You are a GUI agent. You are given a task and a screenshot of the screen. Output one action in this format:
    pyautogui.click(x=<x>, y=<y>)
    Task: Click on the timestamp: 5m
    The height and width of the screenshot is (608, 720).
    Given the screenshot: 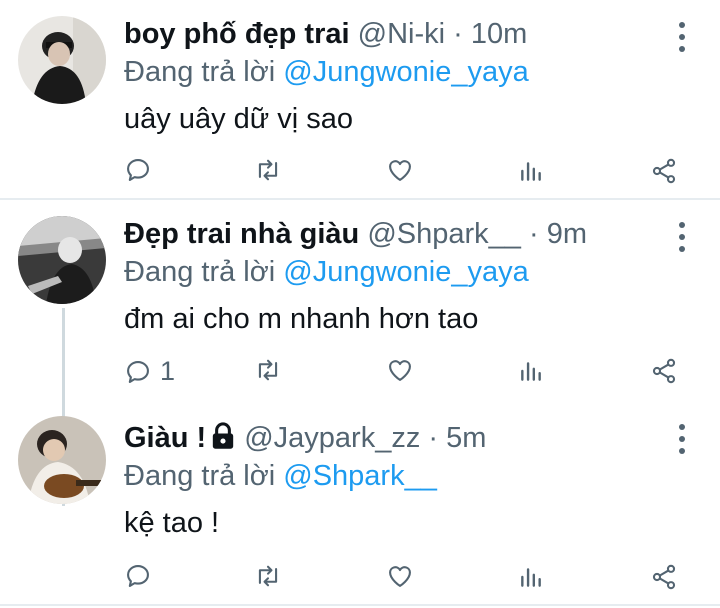 What is the action you would take?
    pyautogui.click(x=466, y=438)
    